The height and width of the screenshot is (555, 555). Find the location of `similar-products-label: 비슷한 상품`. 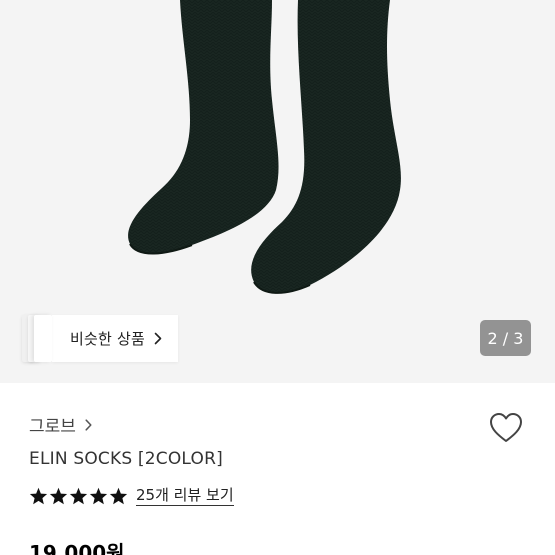

similar-products-label: 비슷한 상품 is located at coordinates (107, 339).